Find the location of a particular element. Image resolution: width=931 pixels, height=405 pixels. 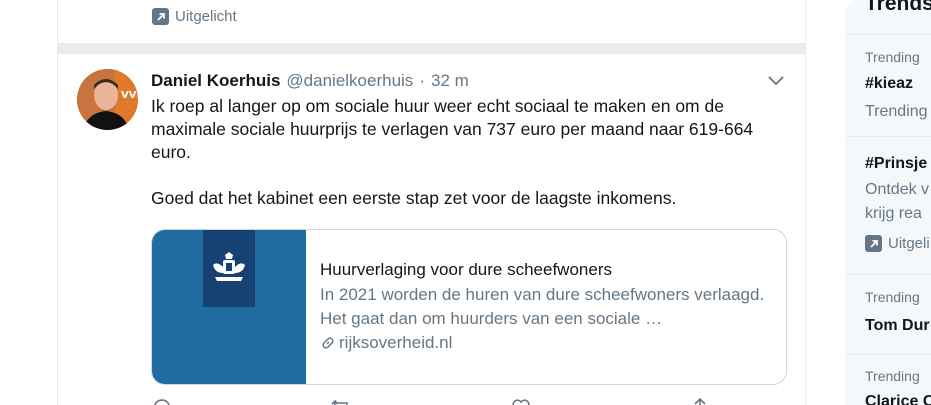

svg-text: VVD is located at coordinates (129, 95).